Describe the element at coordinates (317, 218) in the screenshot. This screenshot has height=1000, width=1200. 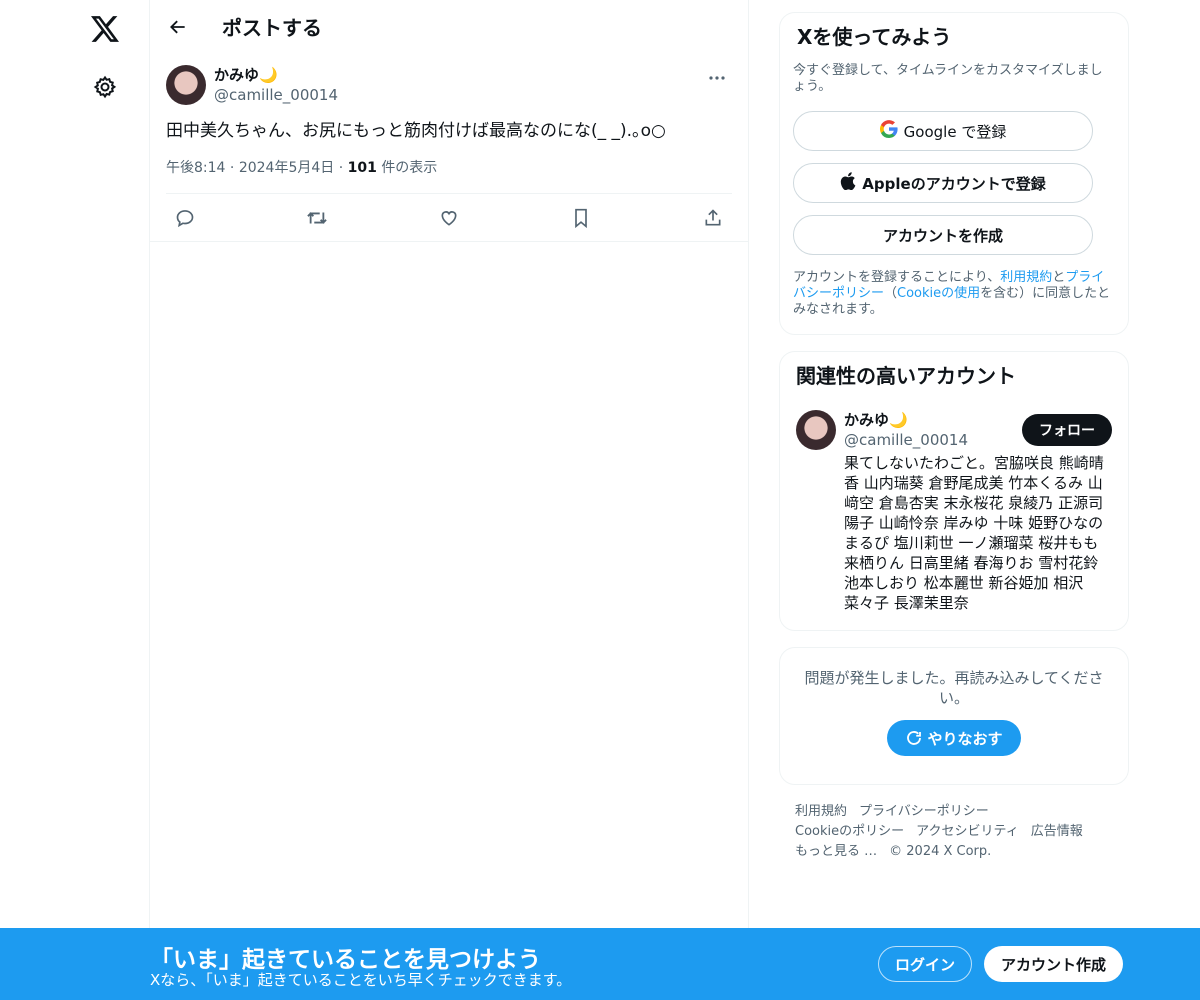
I see `retweet-icon` at that location.